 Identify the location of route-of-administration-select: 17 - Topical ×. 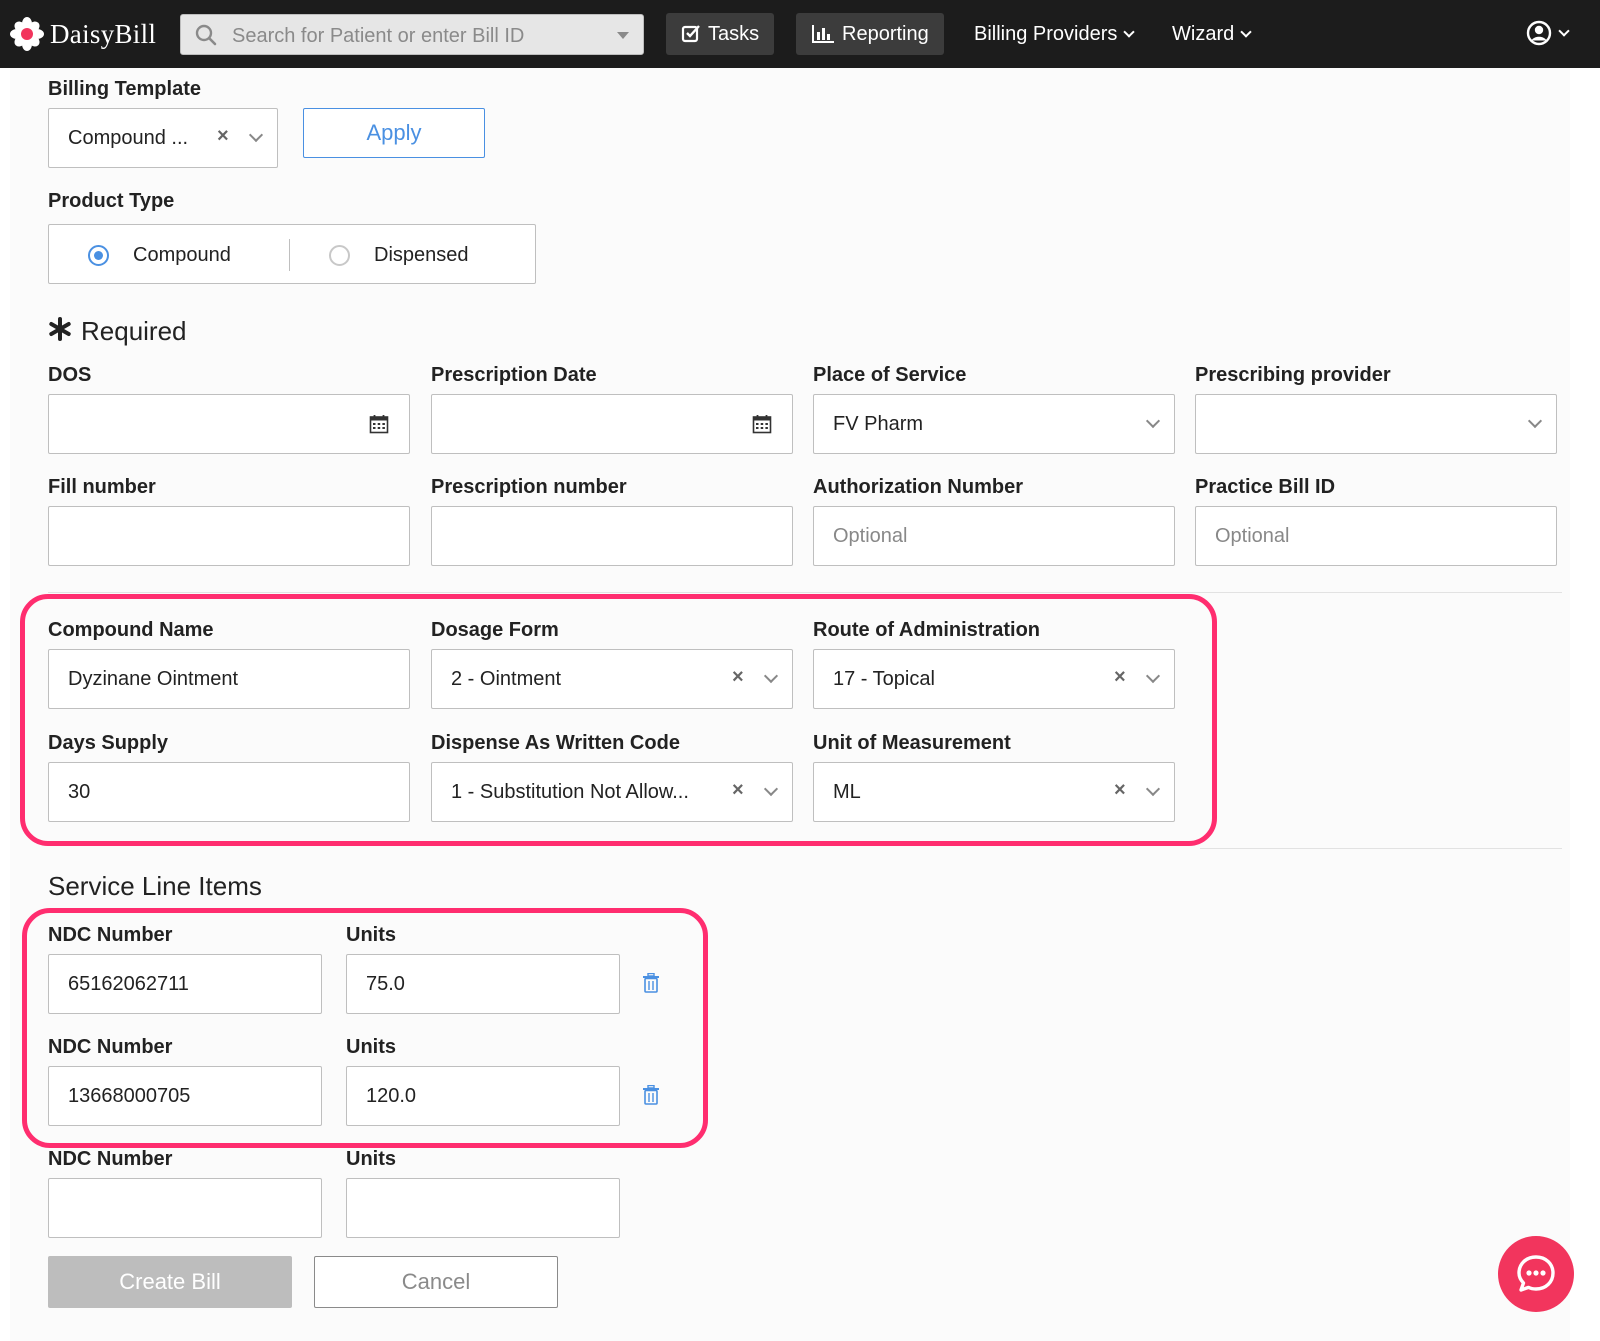
(994, 679).